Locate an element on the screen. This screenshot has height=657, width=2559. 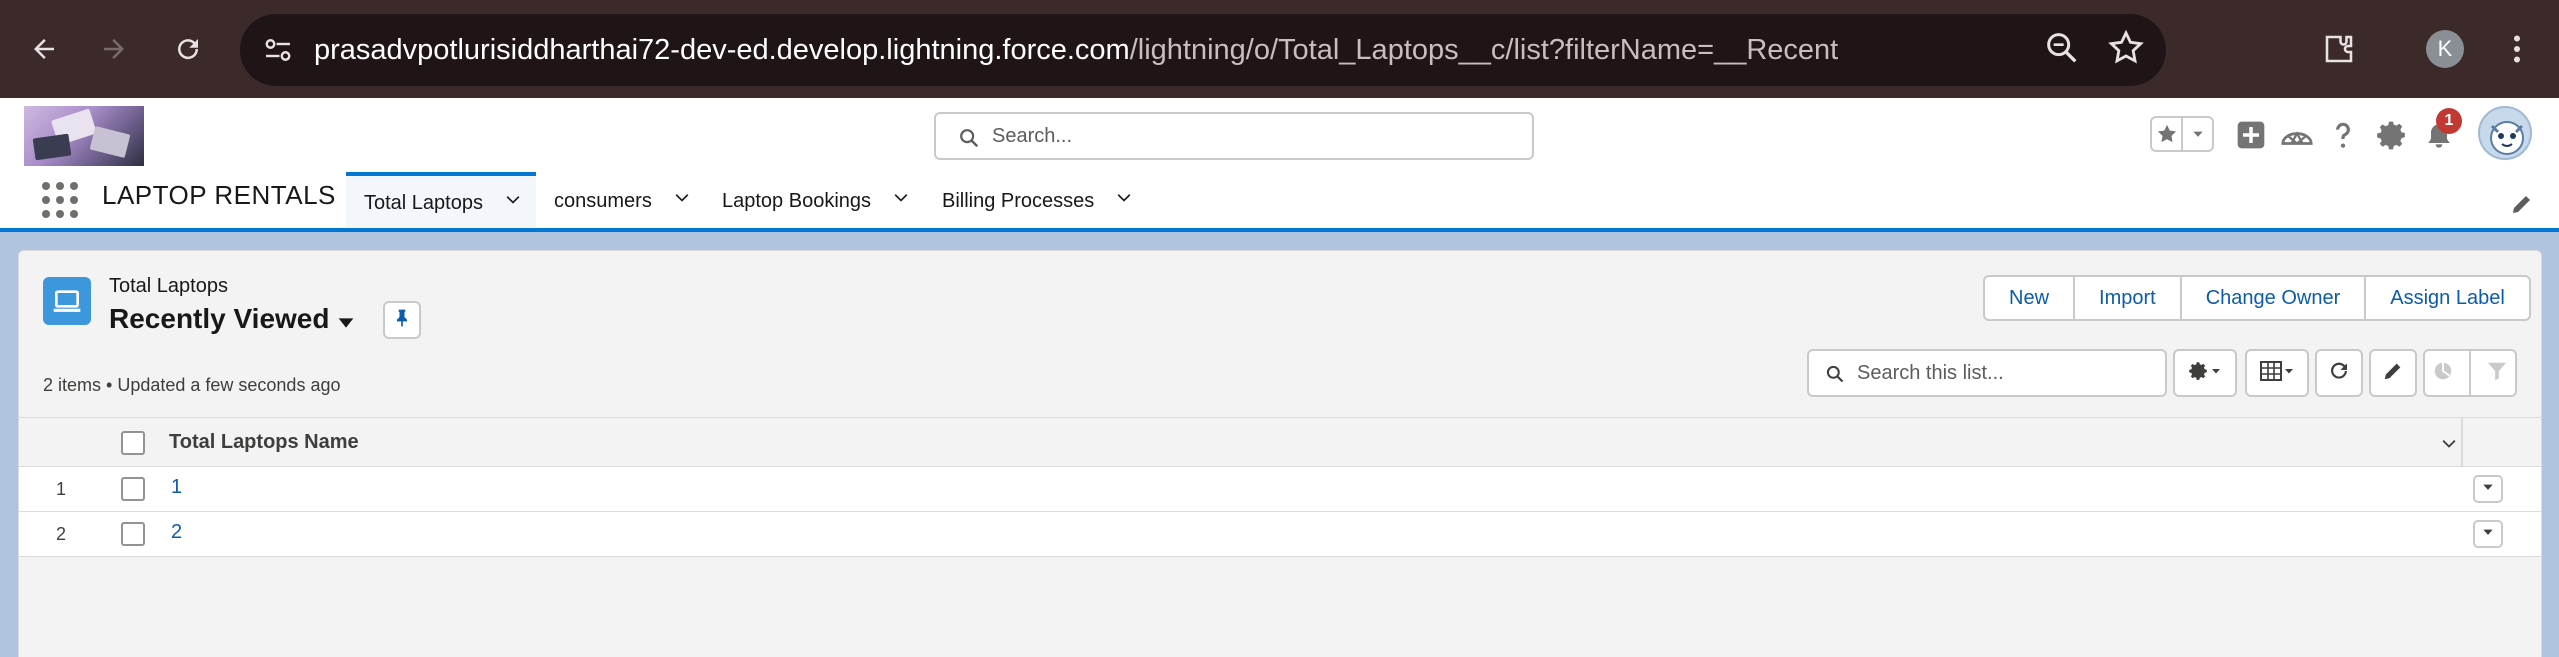
tab-label: Laptop Bookings is located at coordinates (797, 200).